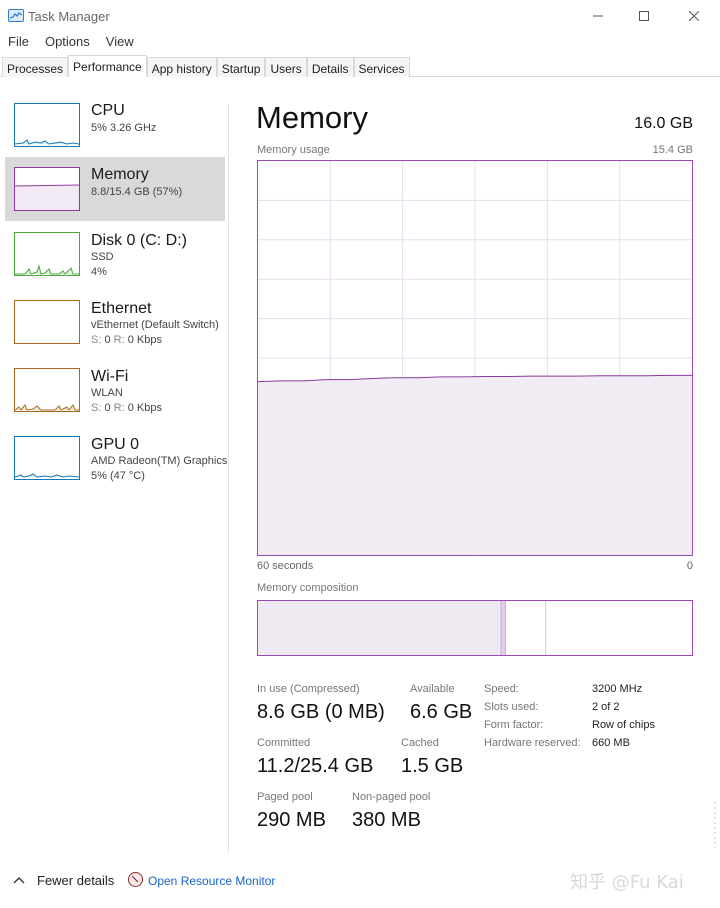 This screenshot has height=908, width=720. Describe the element at coordinates (181, 67) in the screenshot. I see `tab-app-history: App history` at that location.